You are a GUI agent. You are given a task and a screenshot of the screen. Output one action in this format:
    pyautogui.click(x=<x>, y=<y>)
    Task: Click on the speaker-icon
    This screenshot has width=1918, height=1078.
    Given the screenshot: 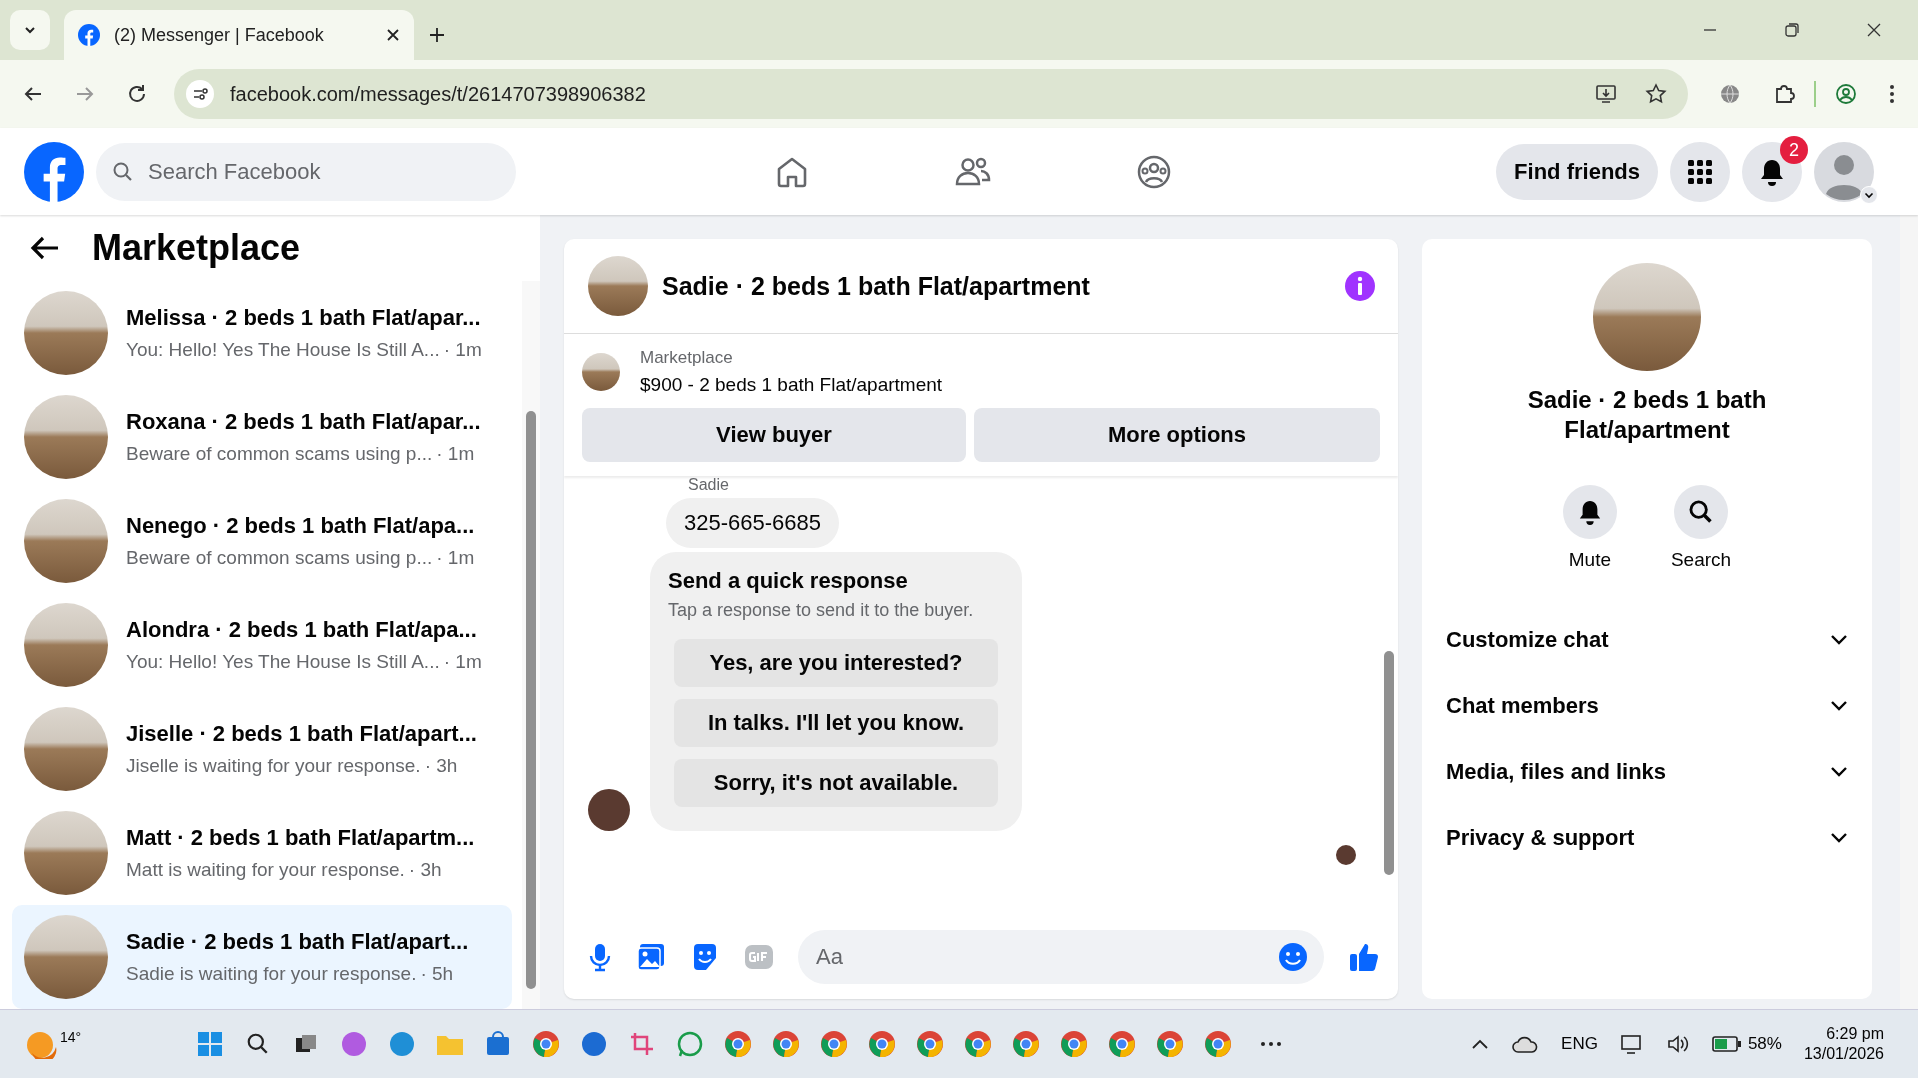 What is the action you would take?
    pyautogui.click(x=1677, y=1044)
    